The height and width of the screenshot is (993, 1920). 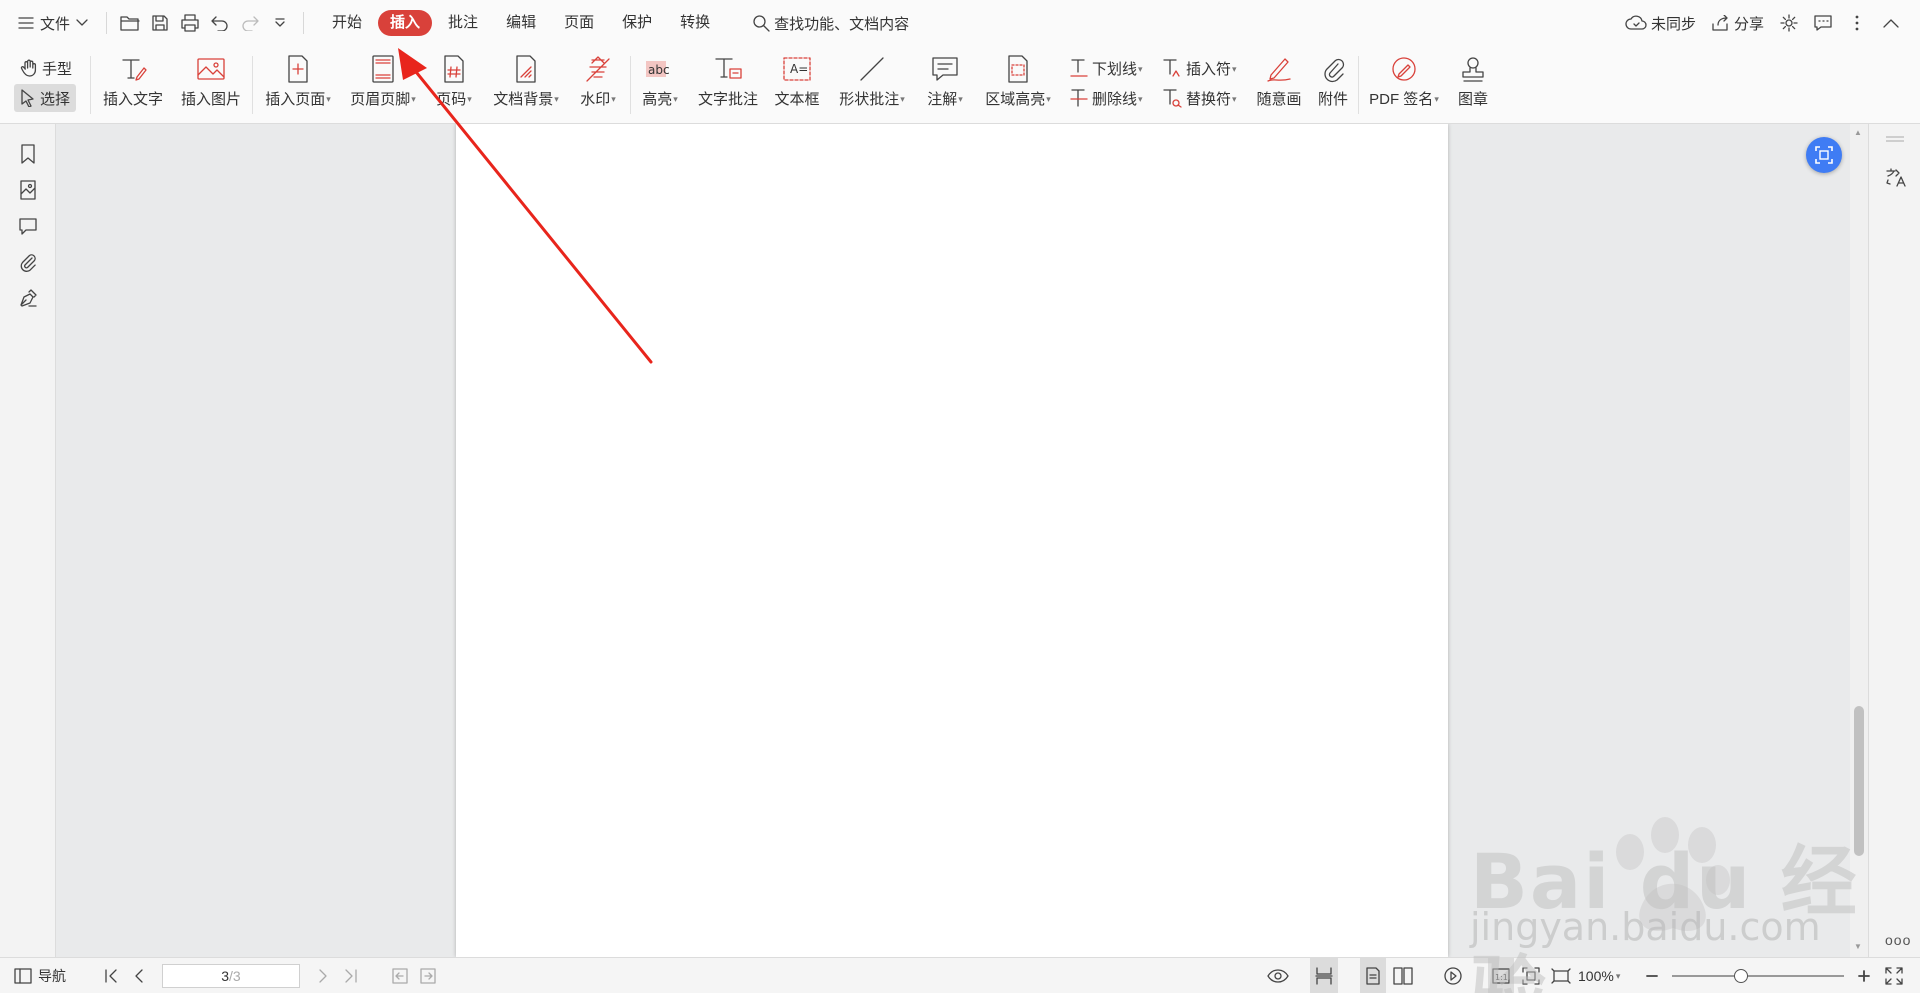 I want to click on continuous-page-icon, so click(x=1324, y=976).